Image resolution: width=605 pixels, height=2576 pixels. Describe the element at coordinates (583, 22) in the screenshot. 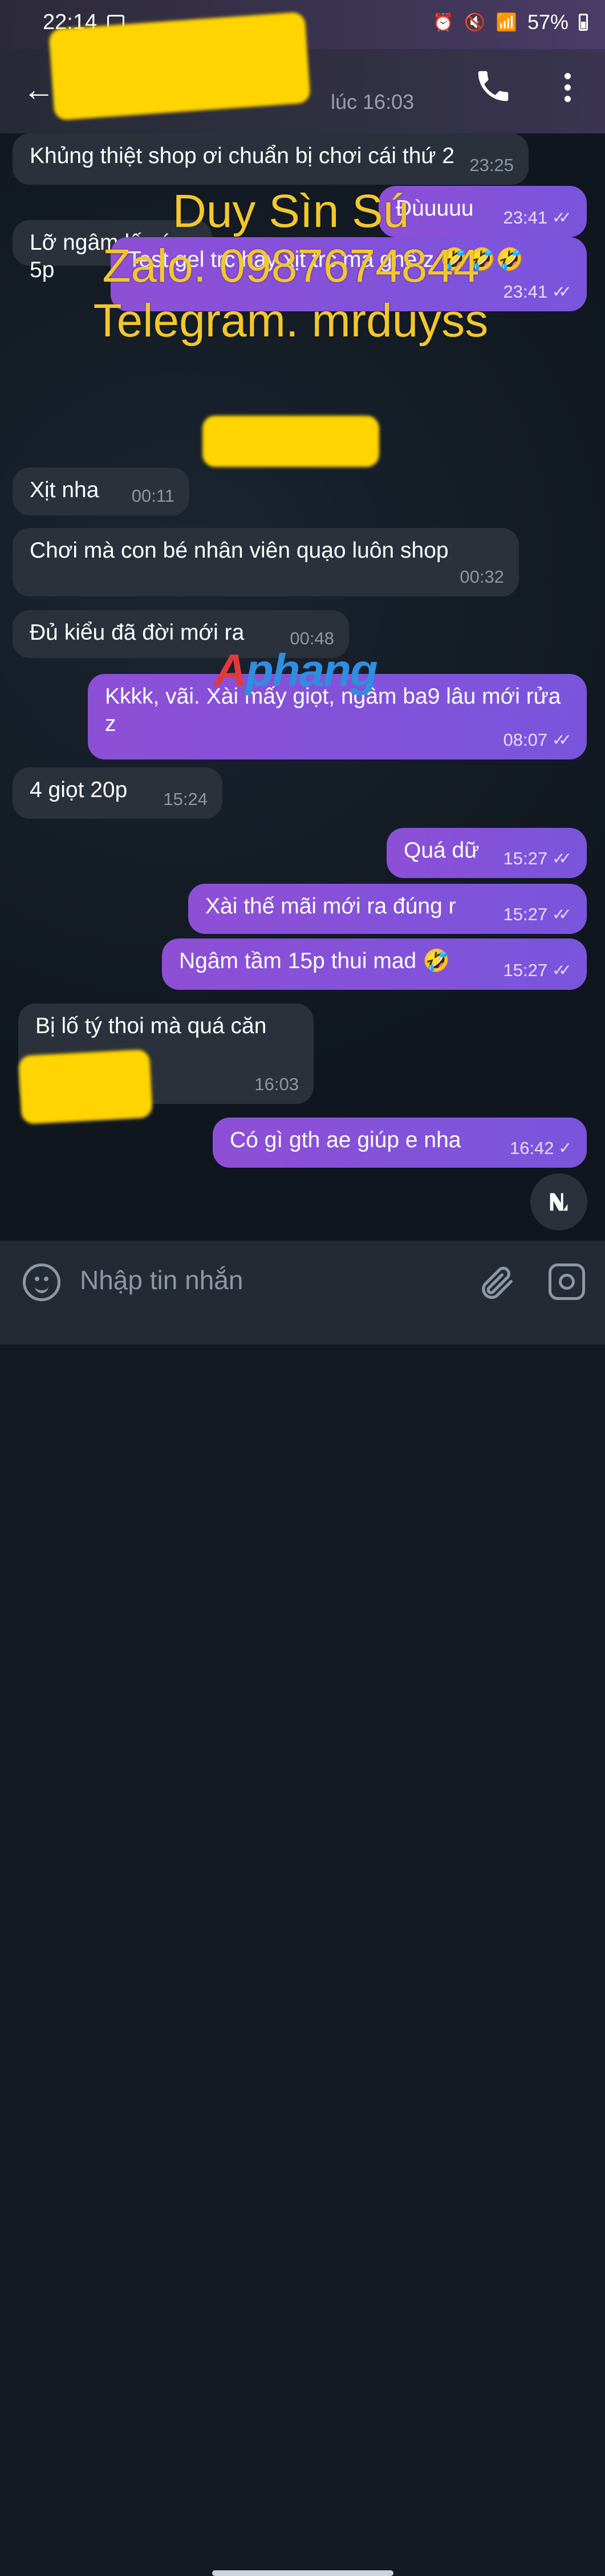

I see `battery-icon` at that location.